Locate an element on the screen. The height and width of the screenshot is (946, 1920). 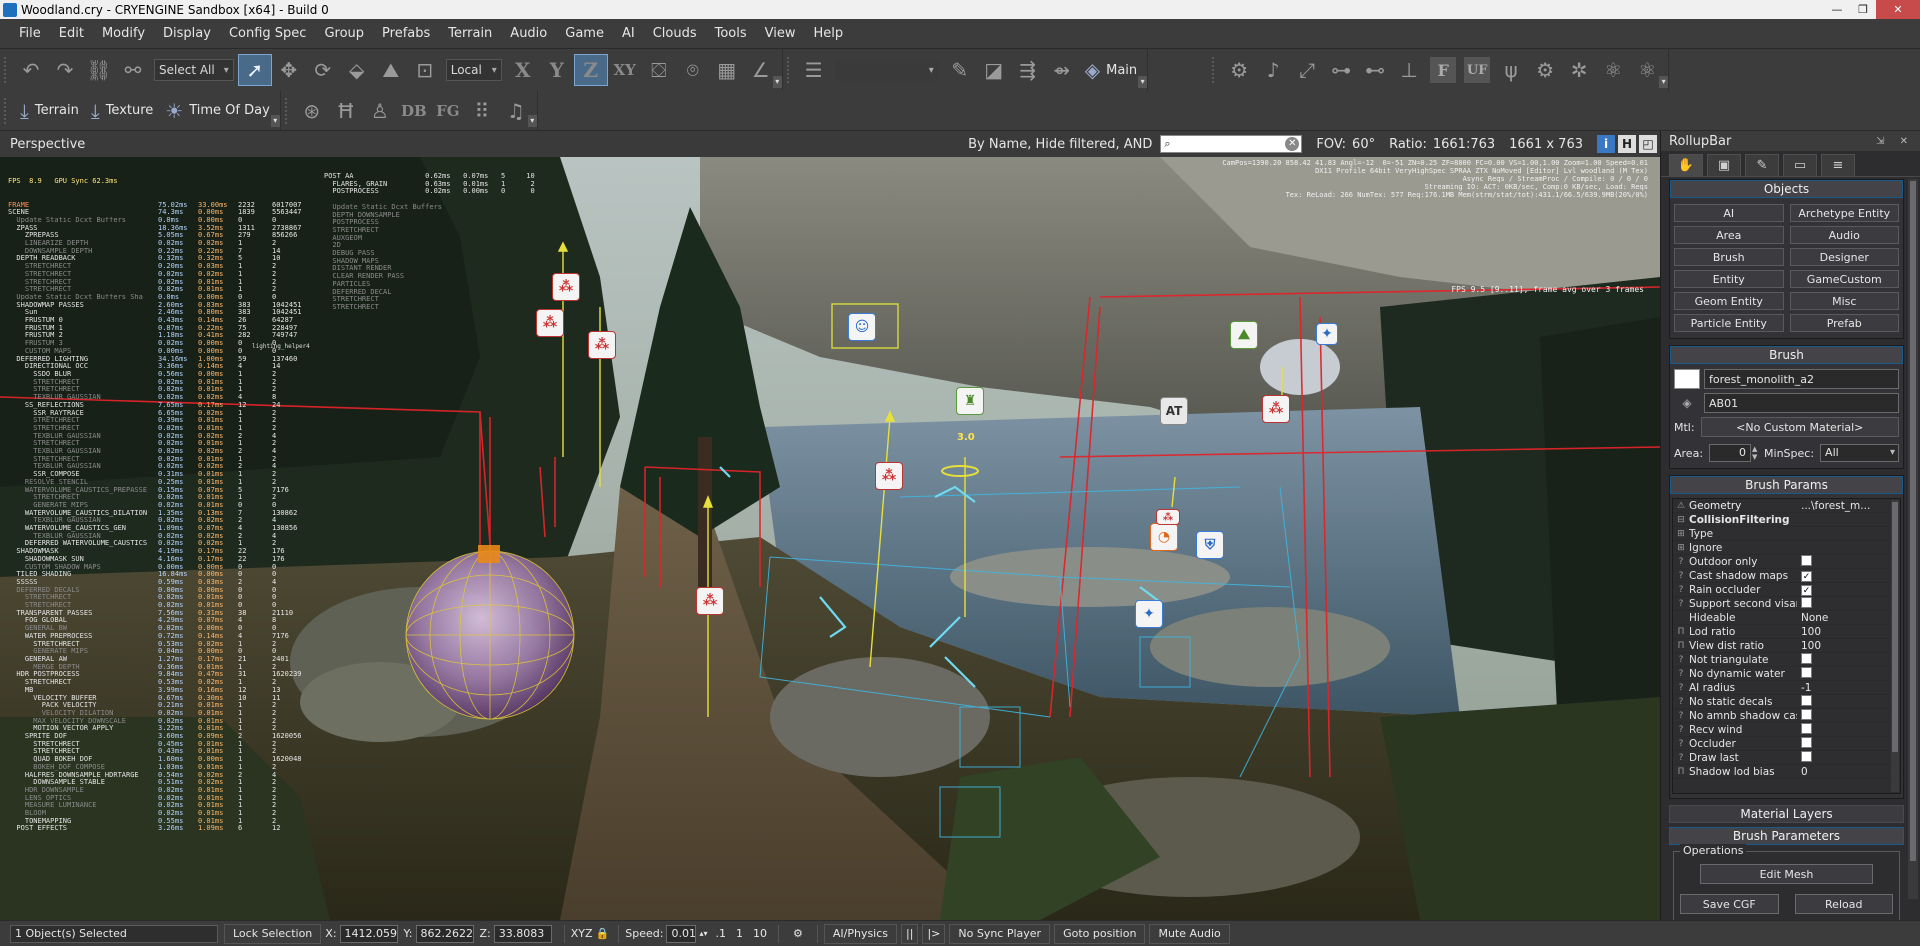
helpers-button: H is located at coordinates (1627, 144).